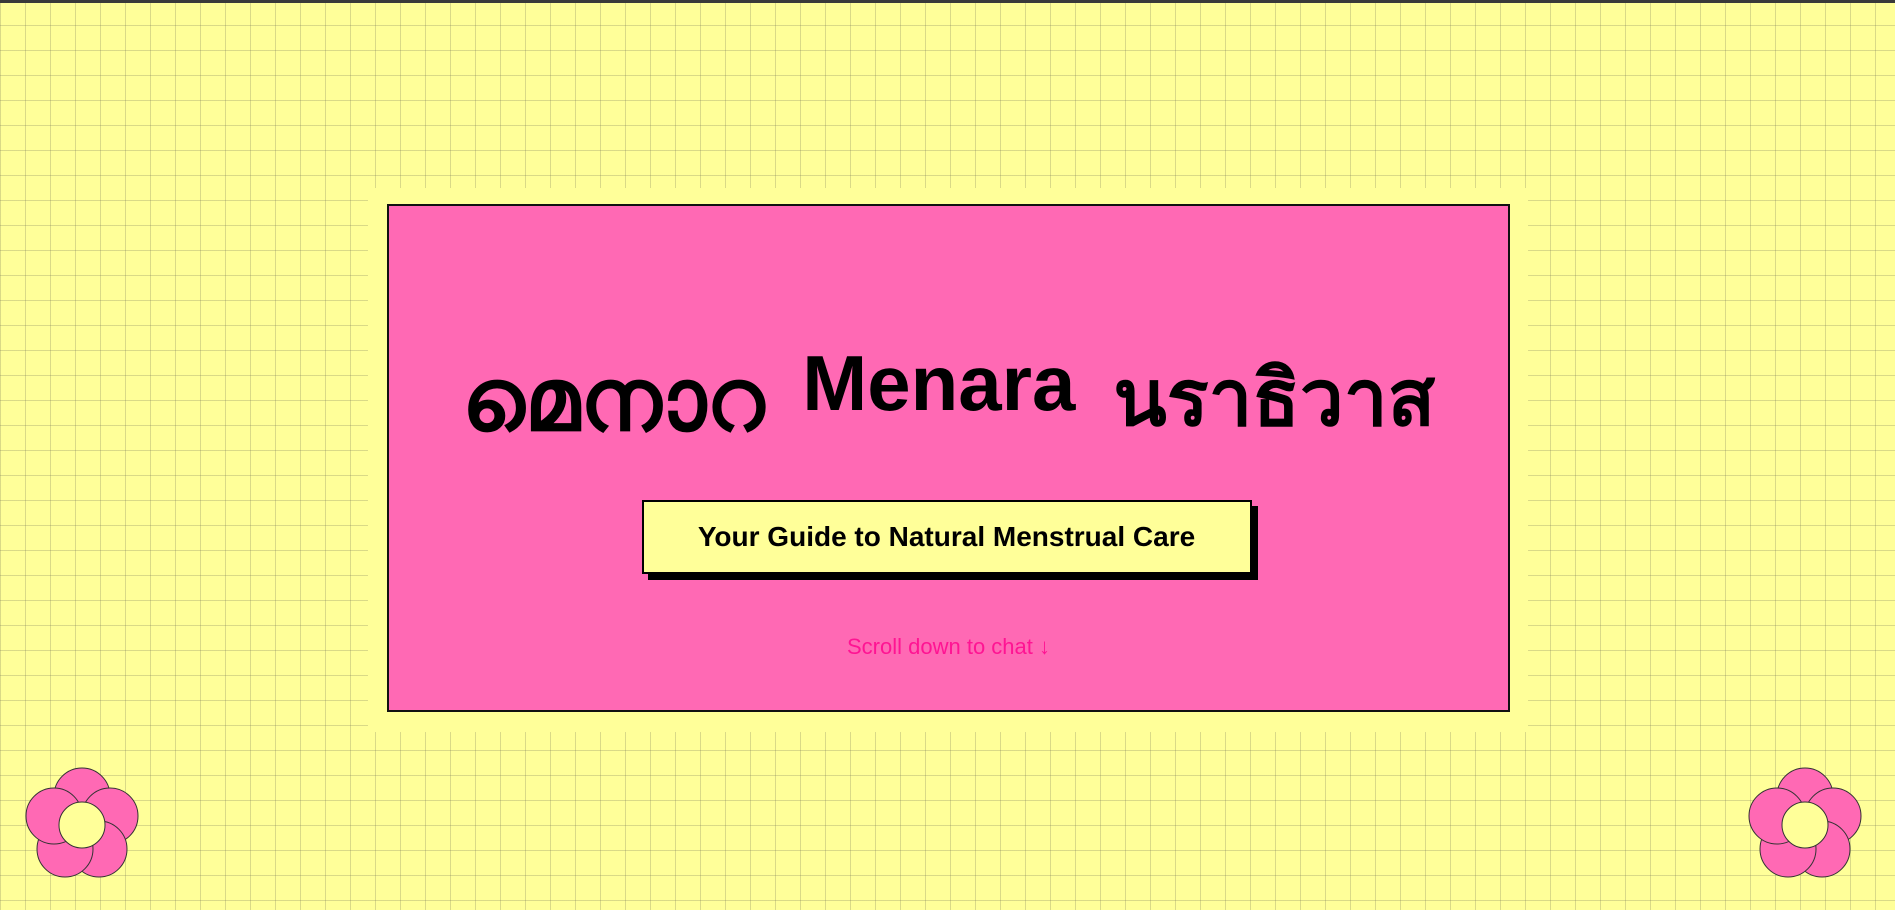 The width and height of the screenshot is (1895, 910). I want to click on subtitle-wrapper: Your Guide to Natural Menstrual Care, so click(948, 537).